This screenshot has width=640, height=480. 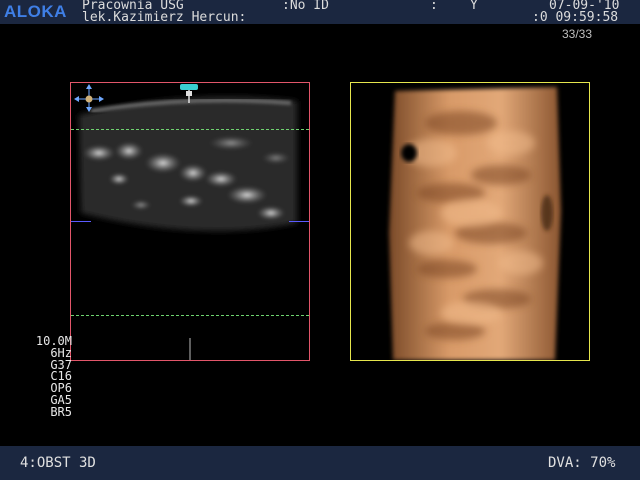 What do you see at coordinates (189, 94) in the screenshot?
I see `probe-position-icon` at bounding box center [189, 94].